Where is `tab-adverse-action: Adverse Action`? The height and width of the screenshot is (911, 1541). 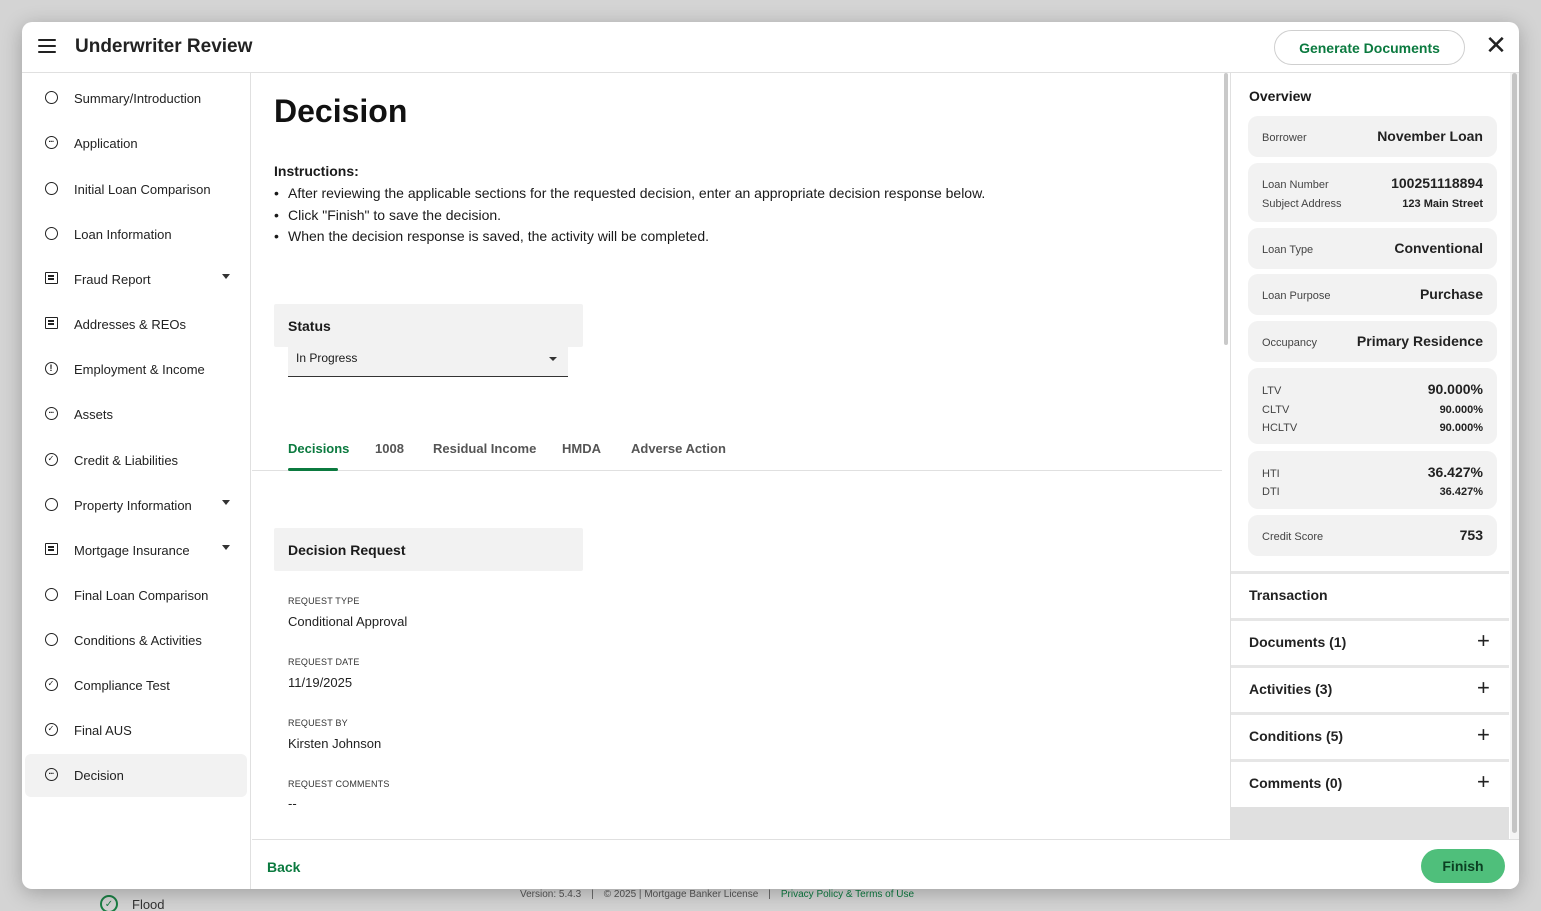
tab-adverse-action: Adverse Action is located at coordinates (678, 448).